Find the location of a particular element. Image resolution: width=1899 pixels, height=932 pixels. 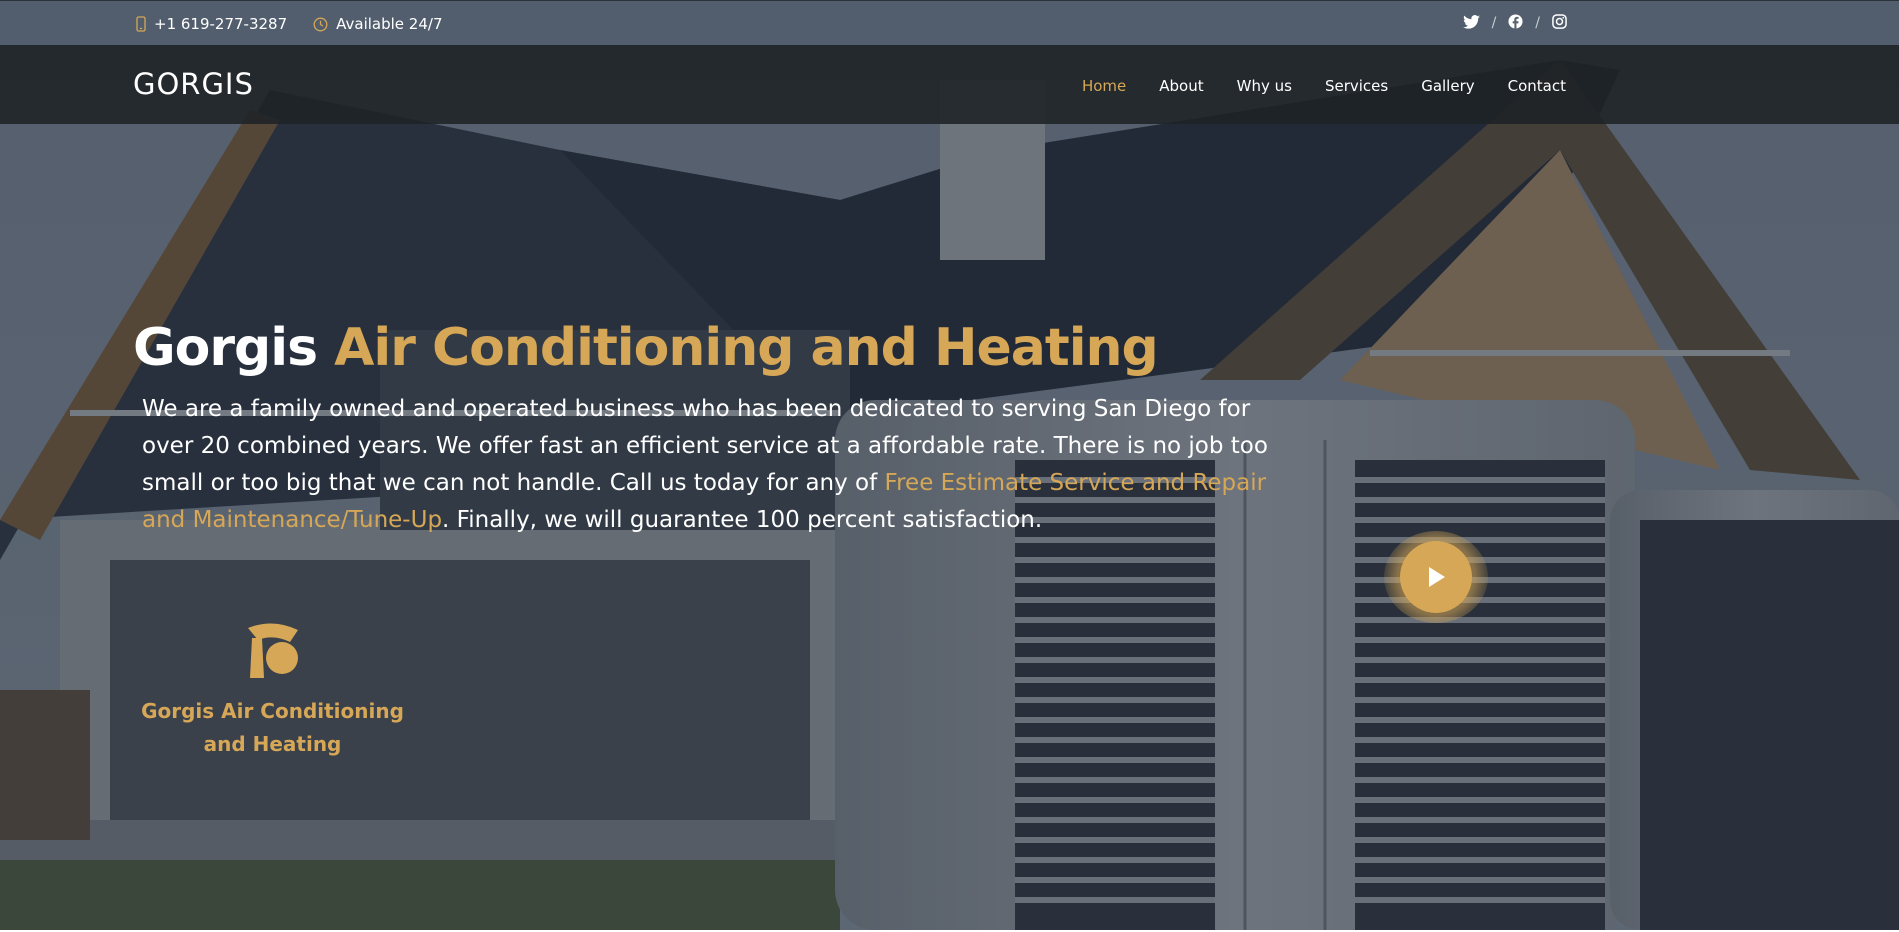

hero-title: Gorgis Air Conditioning and Heating is located at coordinates (646, 348).